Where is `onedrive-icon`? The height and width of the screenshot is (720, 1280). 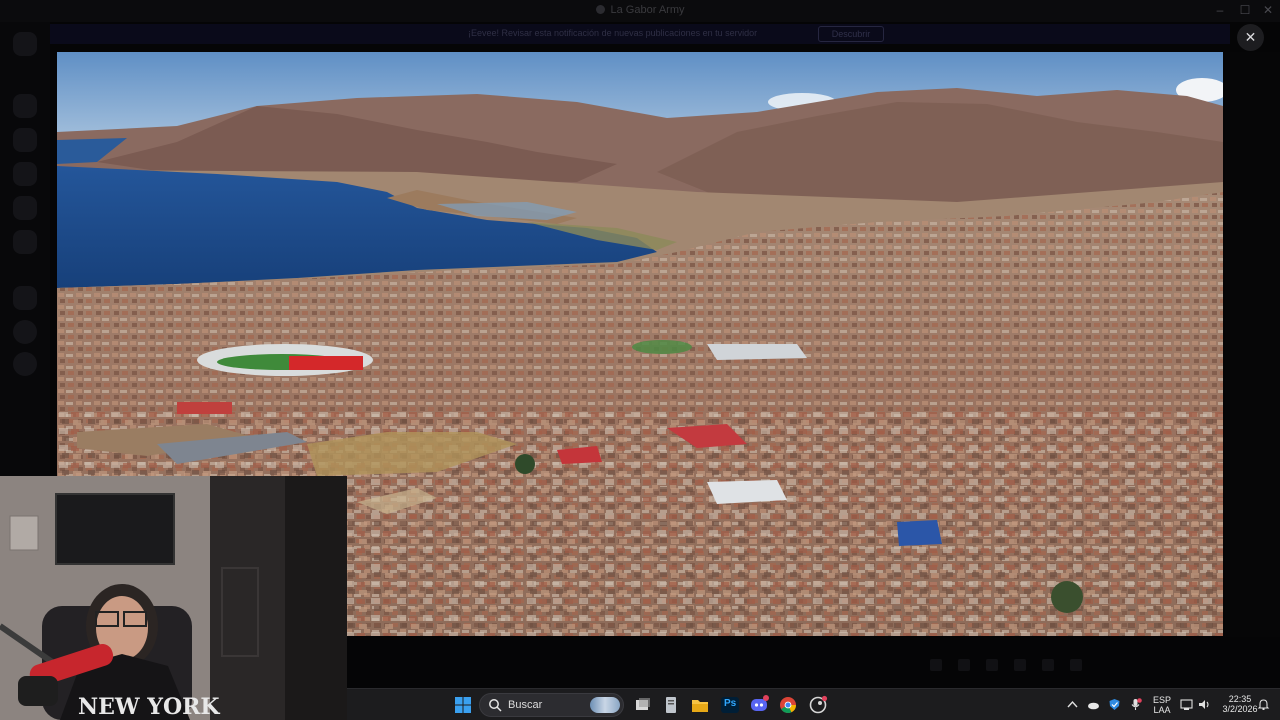 onedrive-icon is located at coordinates (1093, 704).